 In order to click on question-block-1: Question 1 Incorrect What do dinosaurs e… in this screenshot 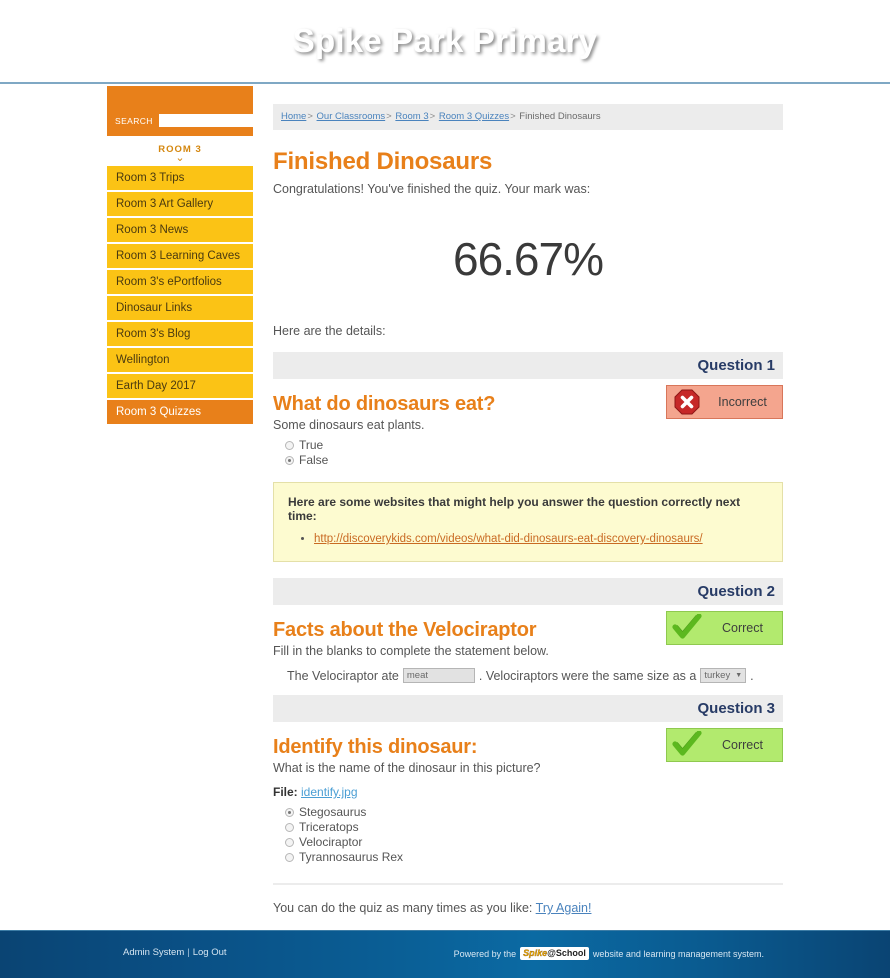, I will do `click(528, 457)`.